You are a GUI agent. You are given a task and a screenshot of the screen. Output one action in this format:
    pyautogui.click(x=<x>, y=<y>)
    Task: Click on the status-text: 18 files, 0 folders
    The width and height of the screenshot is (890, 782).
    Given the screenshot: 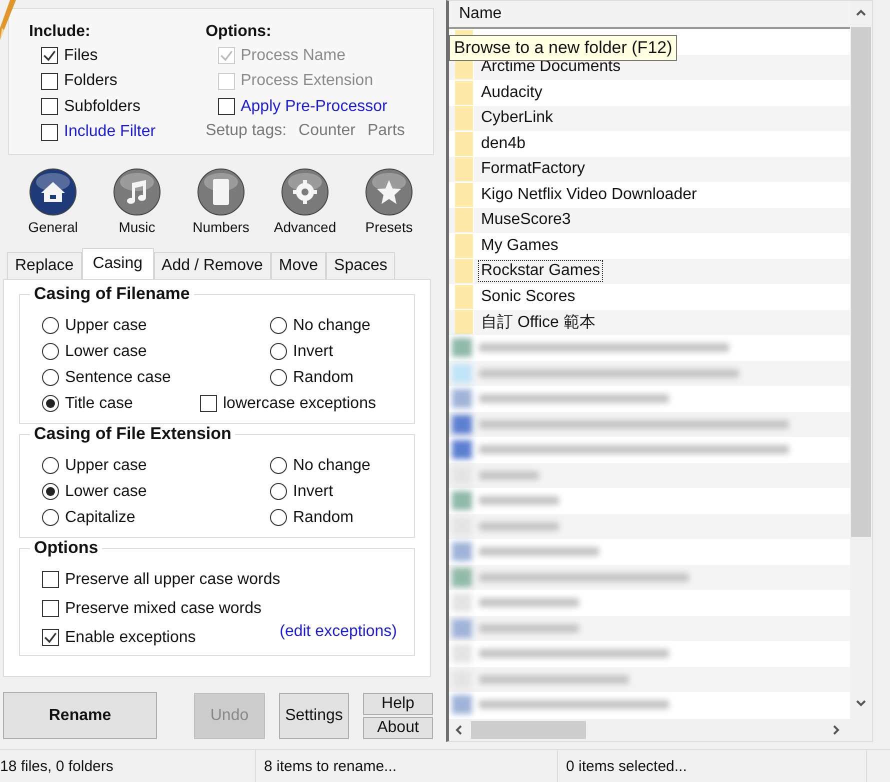 What is the action you would take?
    pyautogui.click(x=128, y=766)
    